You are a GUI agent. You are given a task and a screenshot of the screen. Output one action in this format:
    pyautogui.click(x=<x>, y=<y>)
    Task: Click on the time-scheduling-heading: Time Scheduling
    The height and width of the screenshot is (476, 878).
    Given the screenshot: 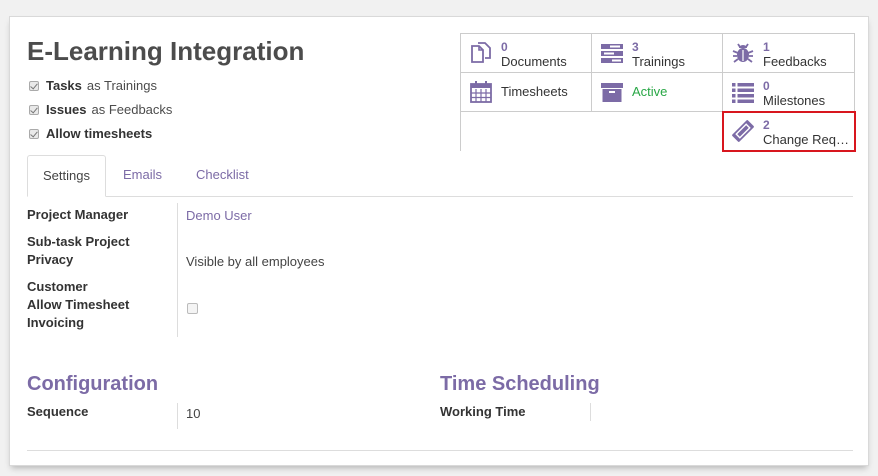 What is the action you would take?
    pyautogui.click(x=520, y=384)
    